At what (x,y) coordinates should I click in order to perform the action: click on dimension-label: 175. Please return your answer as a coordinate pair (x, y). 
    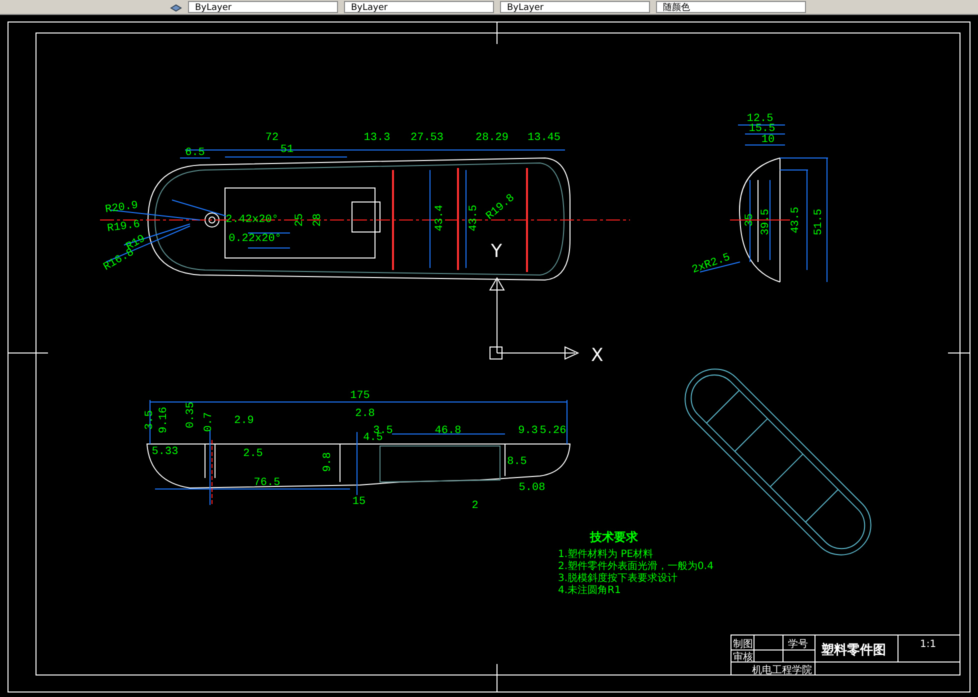
    Looking at the image, I should click on (360, 396).